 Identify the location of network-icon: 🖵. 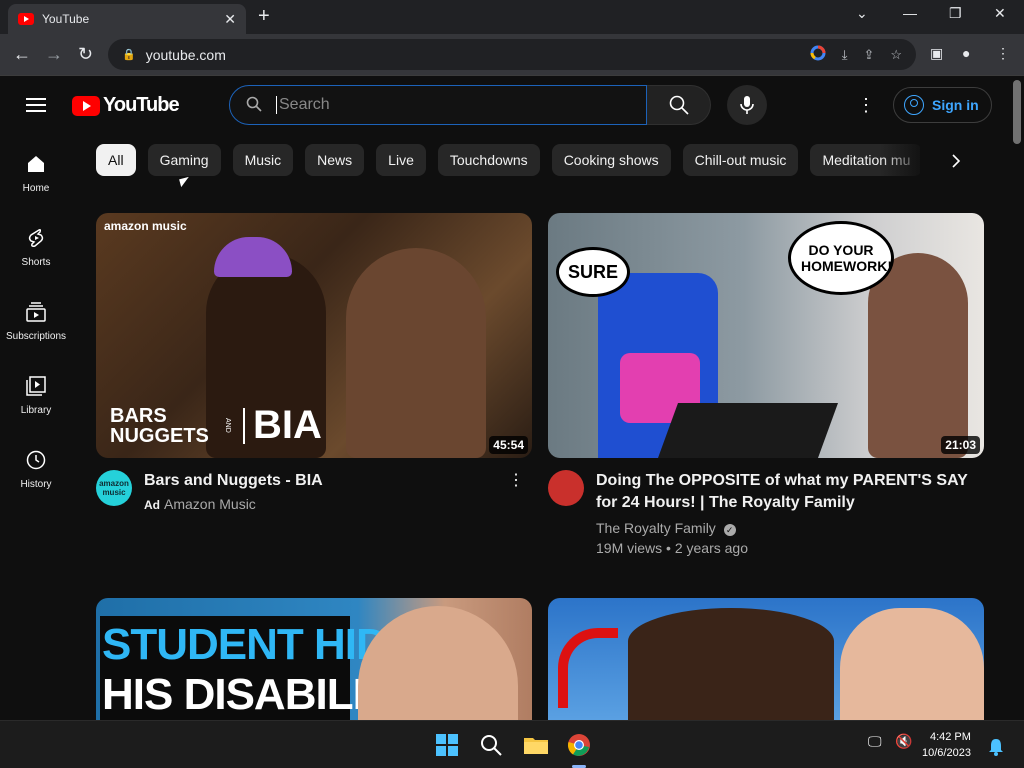
(875, 745).